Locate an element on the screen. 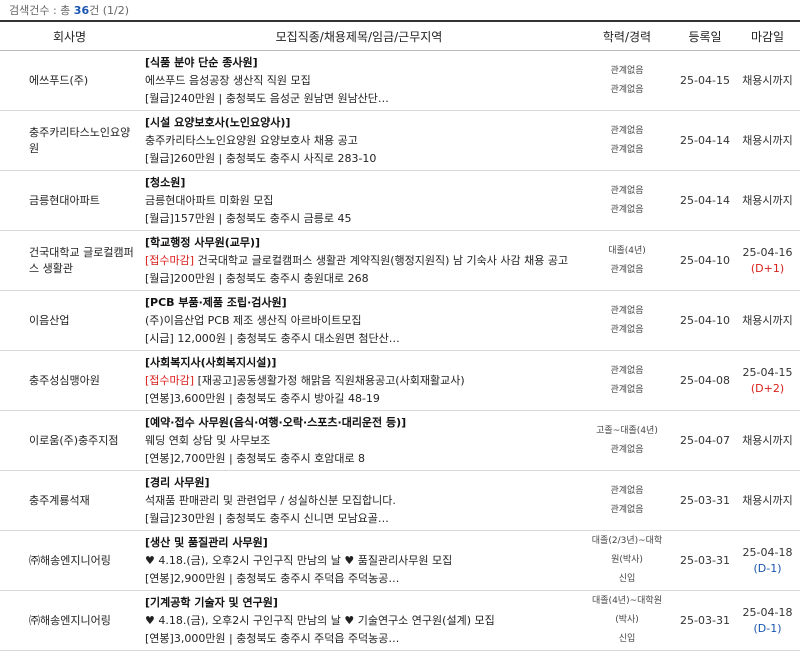  company-name-link: 건국대학교 글로컬캠퍼스 생활관 is located at coordinates (81, 260).